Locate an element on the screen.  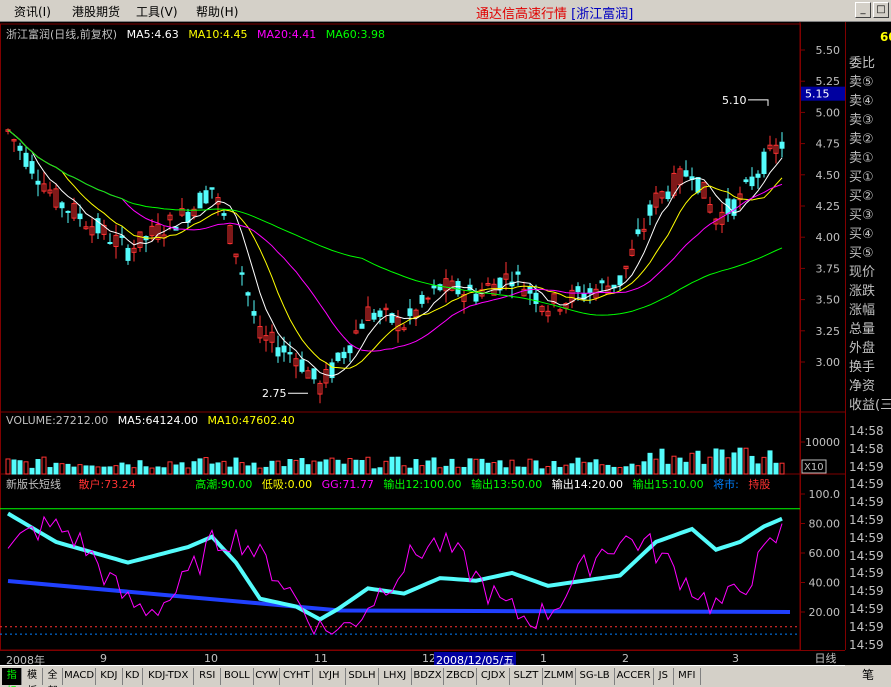
tab-accer: ACCER is located at coordinates (634, 676).